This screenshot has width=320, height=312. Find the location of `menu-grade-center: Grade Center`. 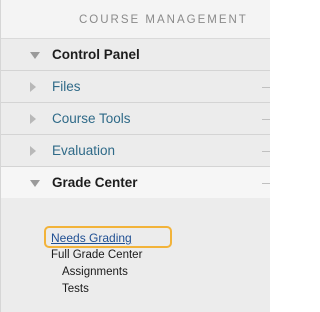

menu-grade-center: Grade Center is located at coordinates (135, 182).